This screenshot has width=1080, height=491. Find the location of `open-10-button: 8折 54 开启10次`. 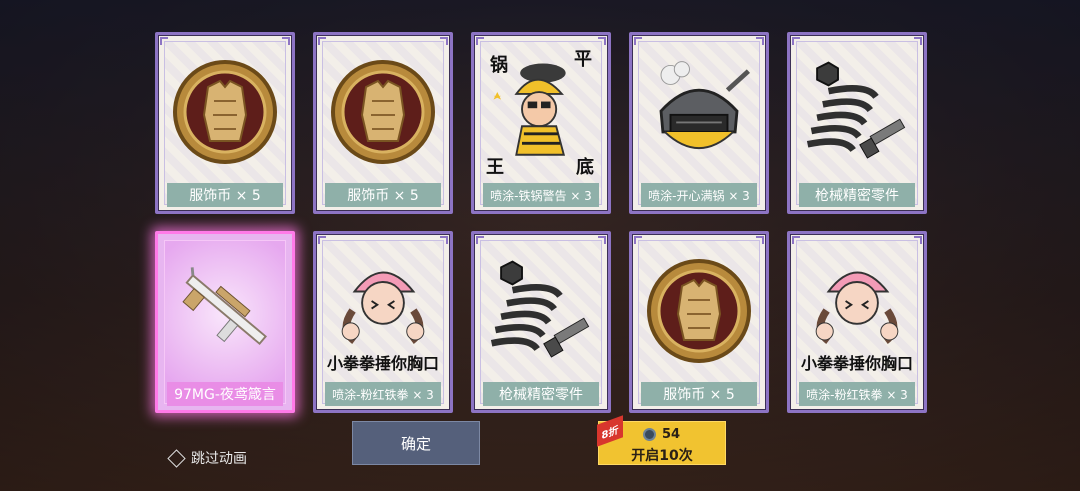

open-10-button: 8折 54 开启10次 is located at coordinates (661, 440).